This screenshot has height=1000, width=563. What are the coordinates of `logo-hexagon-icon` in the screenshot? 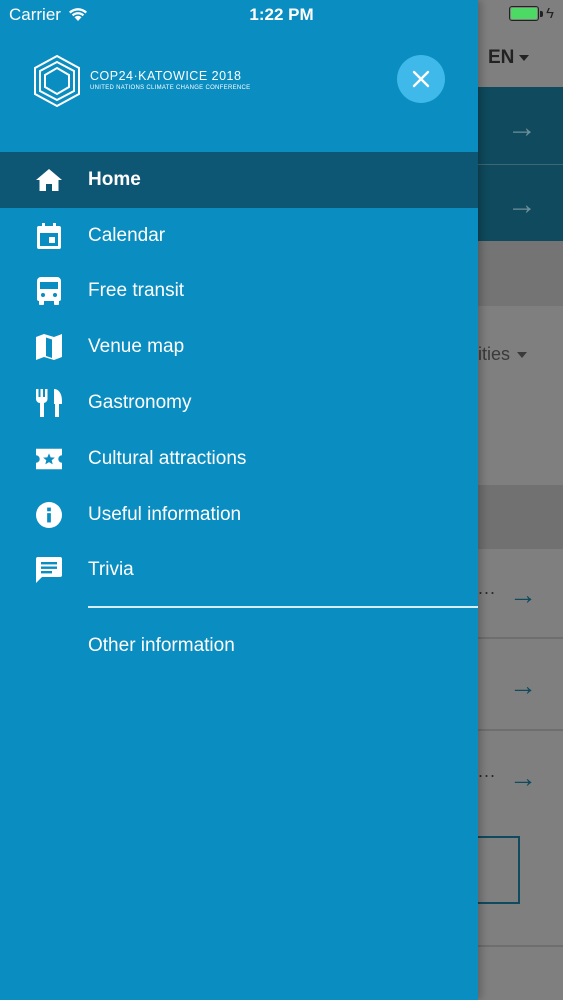 It's located at (57, 81).